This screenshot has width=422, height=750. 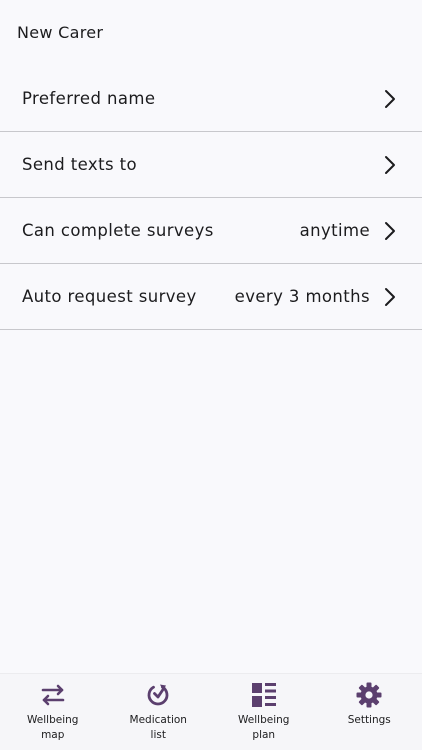 I want to click on refresh-check-icon, so click(x=158, y=695).